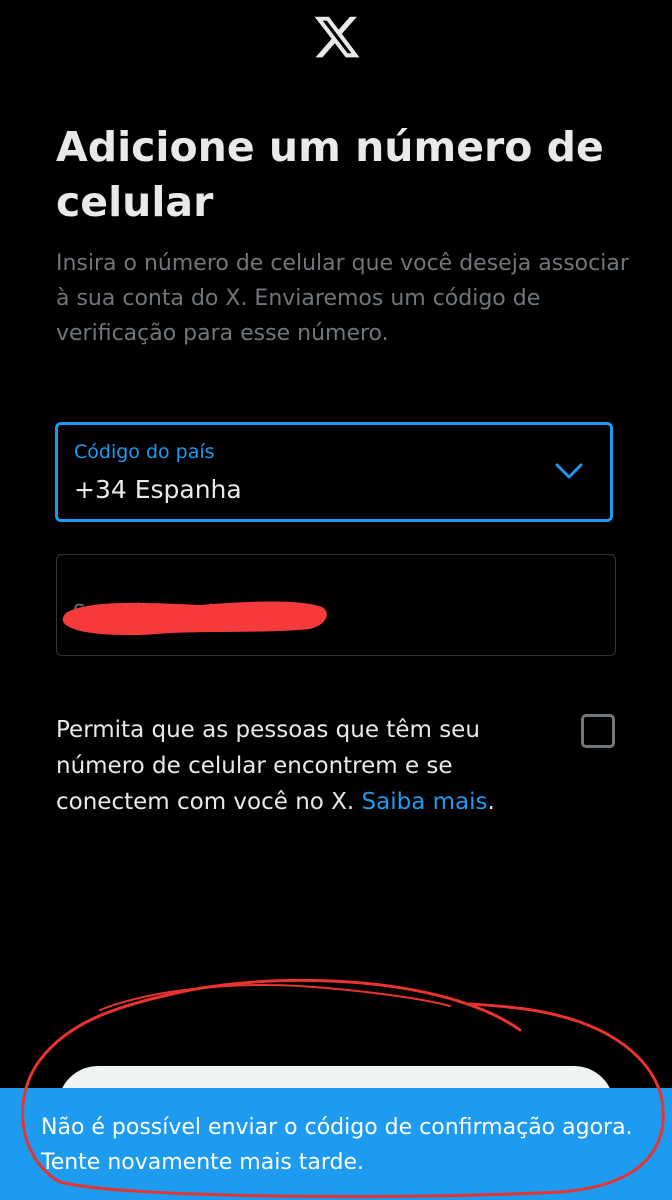  I want to click on chevron-down-icon, so click(569, 471).